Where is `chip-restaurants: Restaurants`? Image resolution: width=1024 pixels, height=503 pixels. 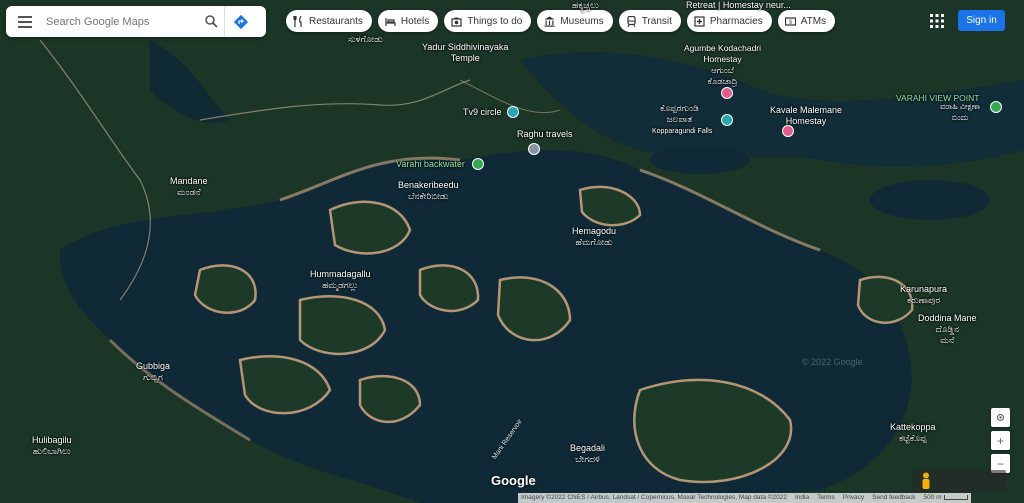
chip-restaurants: Restaurants is located at coordinates (329, 21).